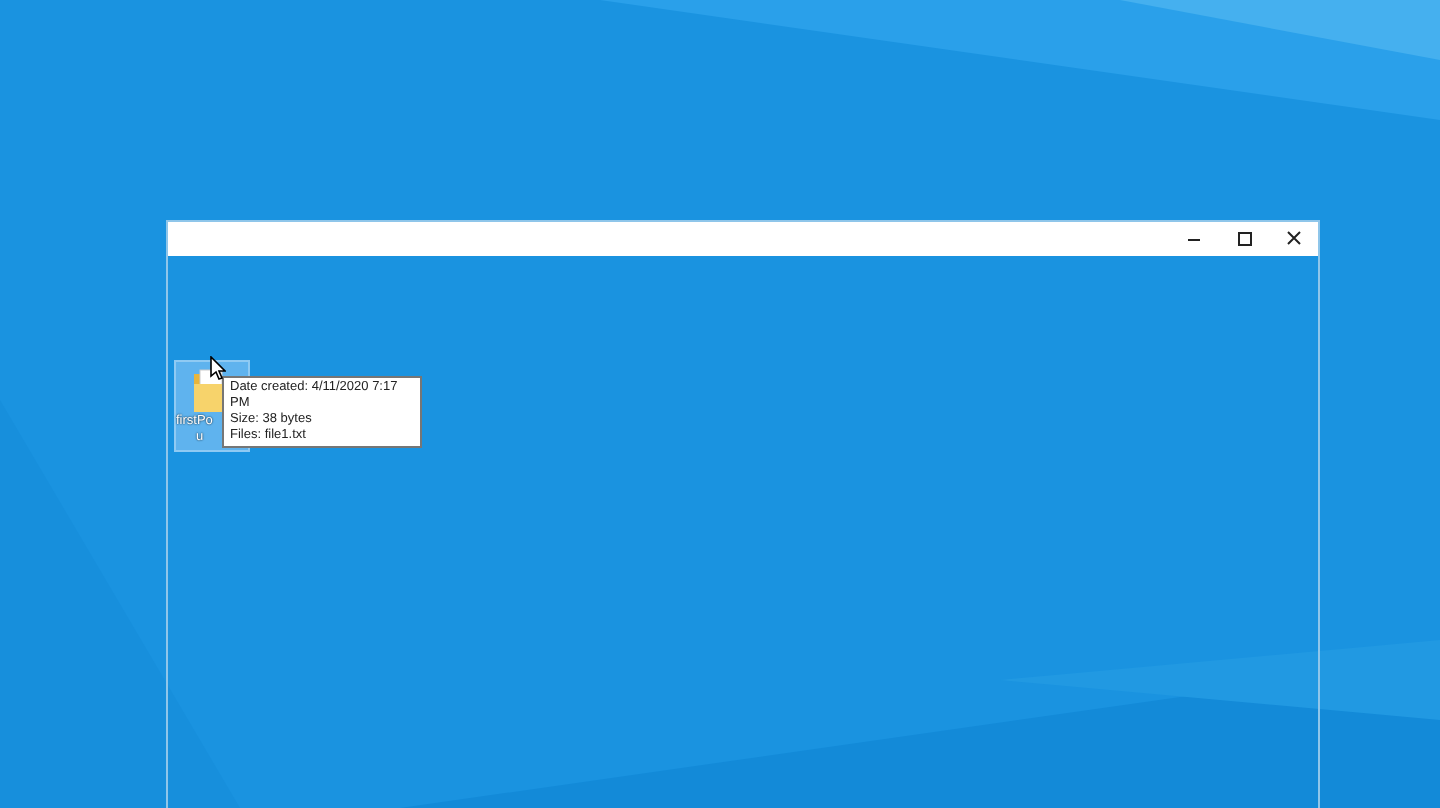  What do you see at coordinates (1243, 239) in the screenshot?
I see `maximize-icon` at bounding box center [1243, 239].